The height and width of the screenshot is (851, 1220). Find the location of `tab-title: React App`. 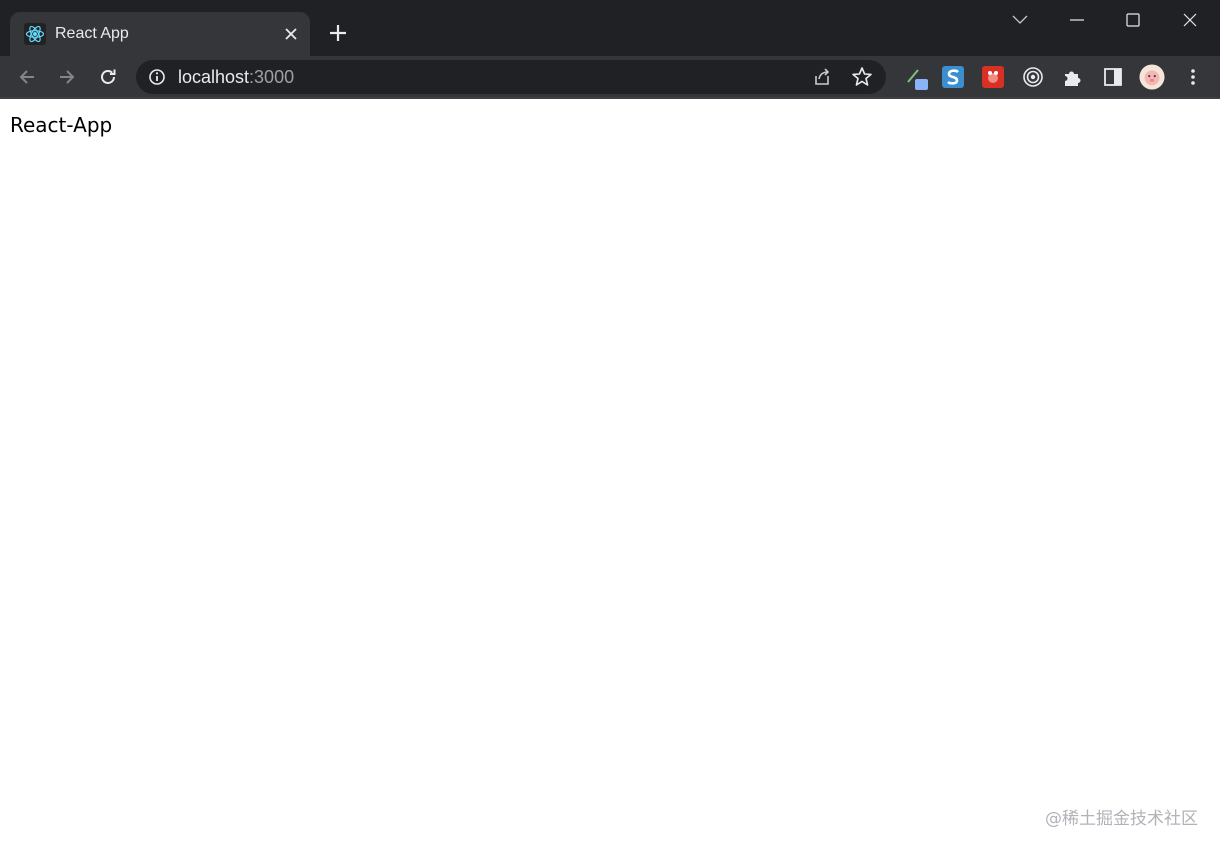

tab-title: React App is located at coordinates (92, 33).